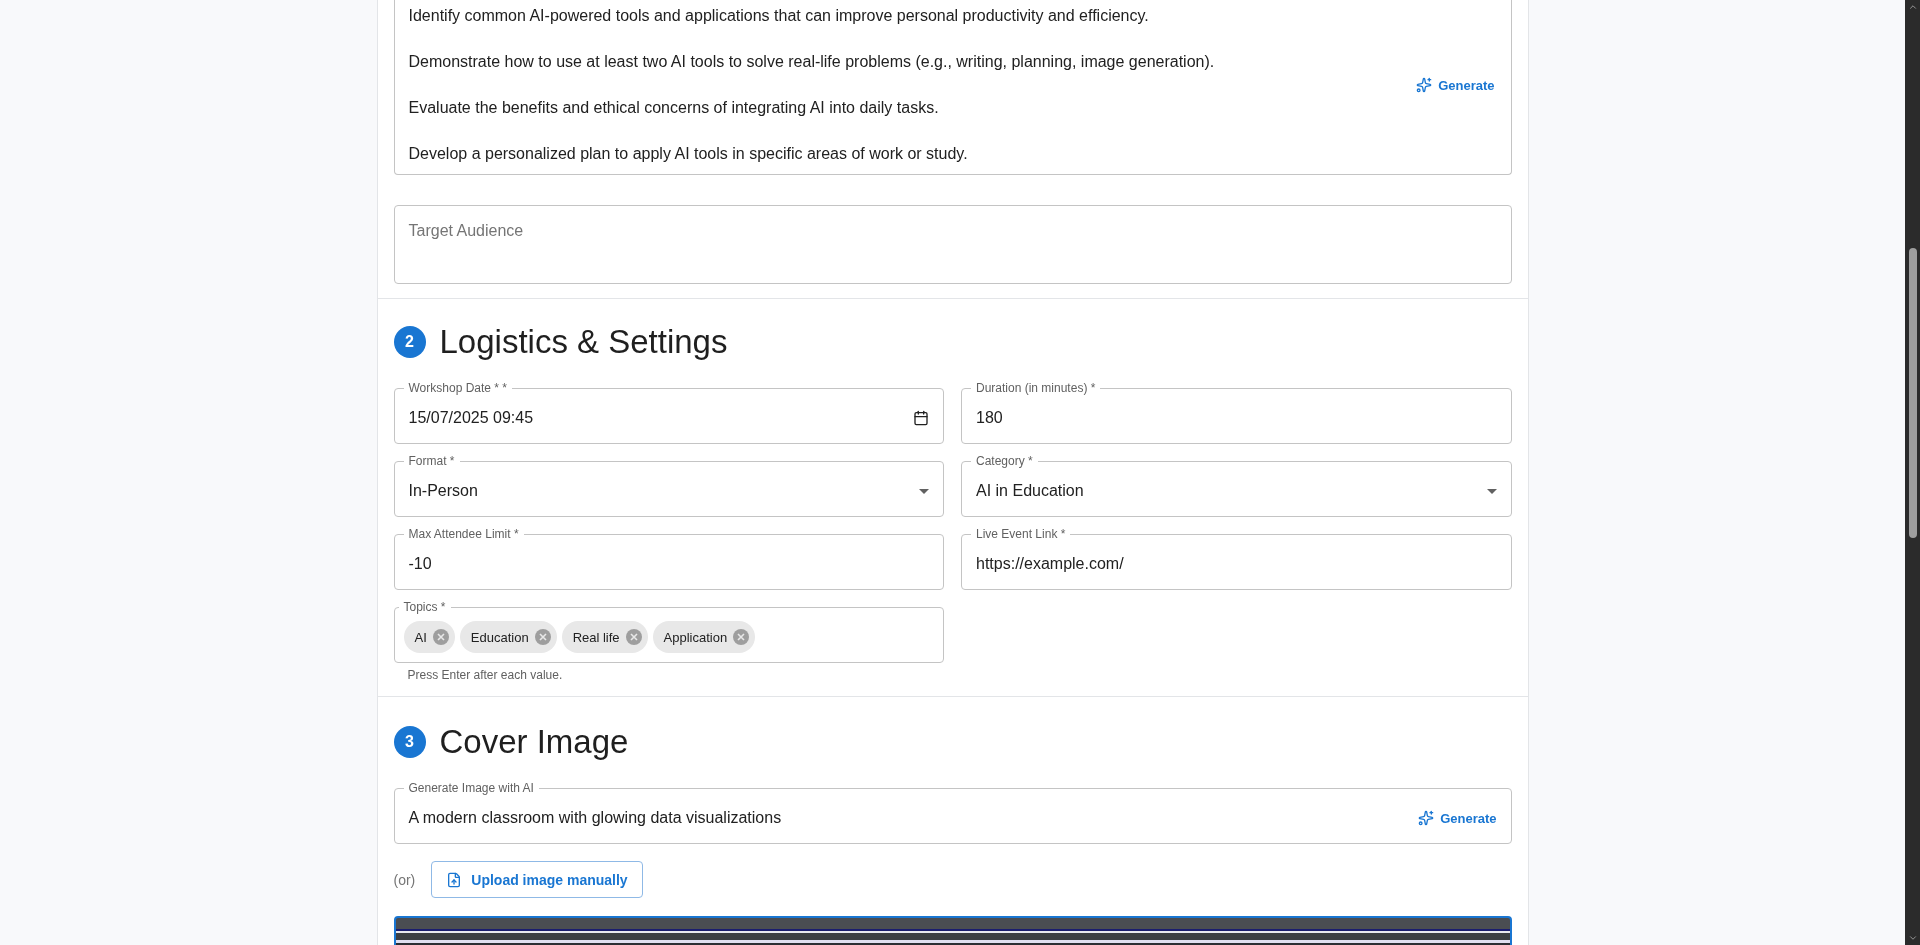 The width and height of the screenshot is (1920, 945). I want to click on date-field: Workshop Date * * 15/07/2025 09:45, so click(668, 412).